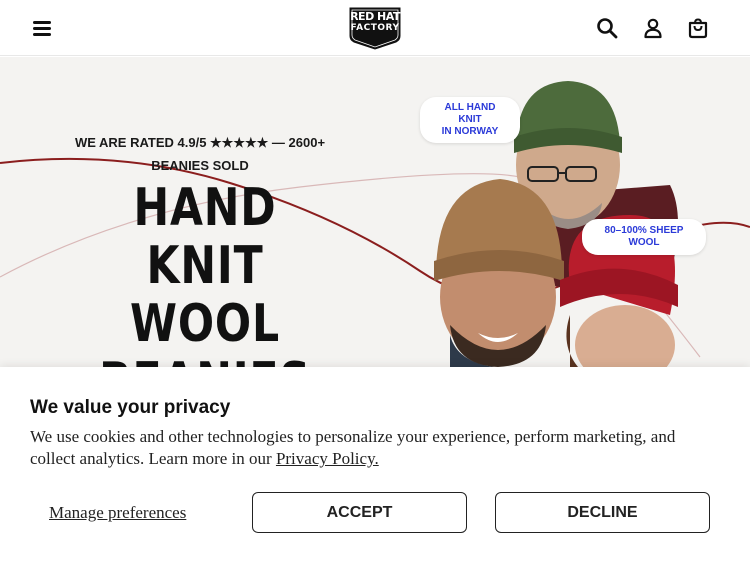 The width and height of the screenshot is (750, 563). I want to click on logo-text: RED HAT FACTORY, so click(375, 22).